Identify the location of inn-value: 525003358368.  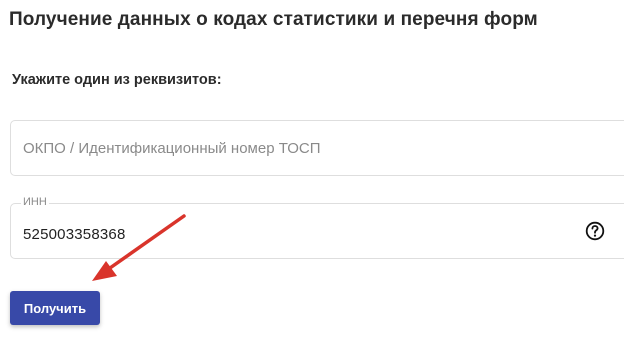
(74, 234).